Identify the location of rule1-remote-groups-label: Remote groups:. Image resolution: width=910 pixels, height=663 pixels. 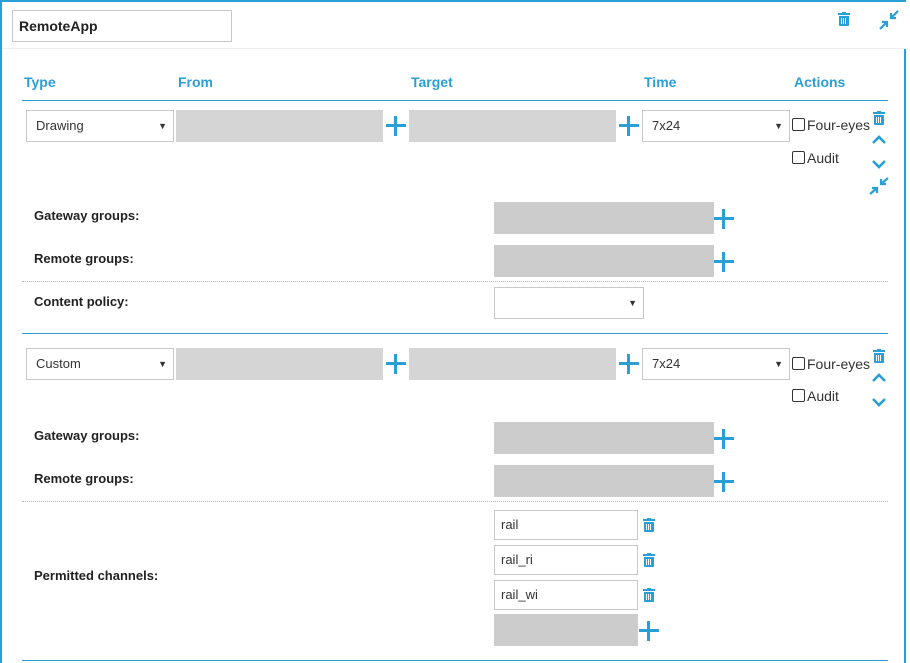
(84, 258).